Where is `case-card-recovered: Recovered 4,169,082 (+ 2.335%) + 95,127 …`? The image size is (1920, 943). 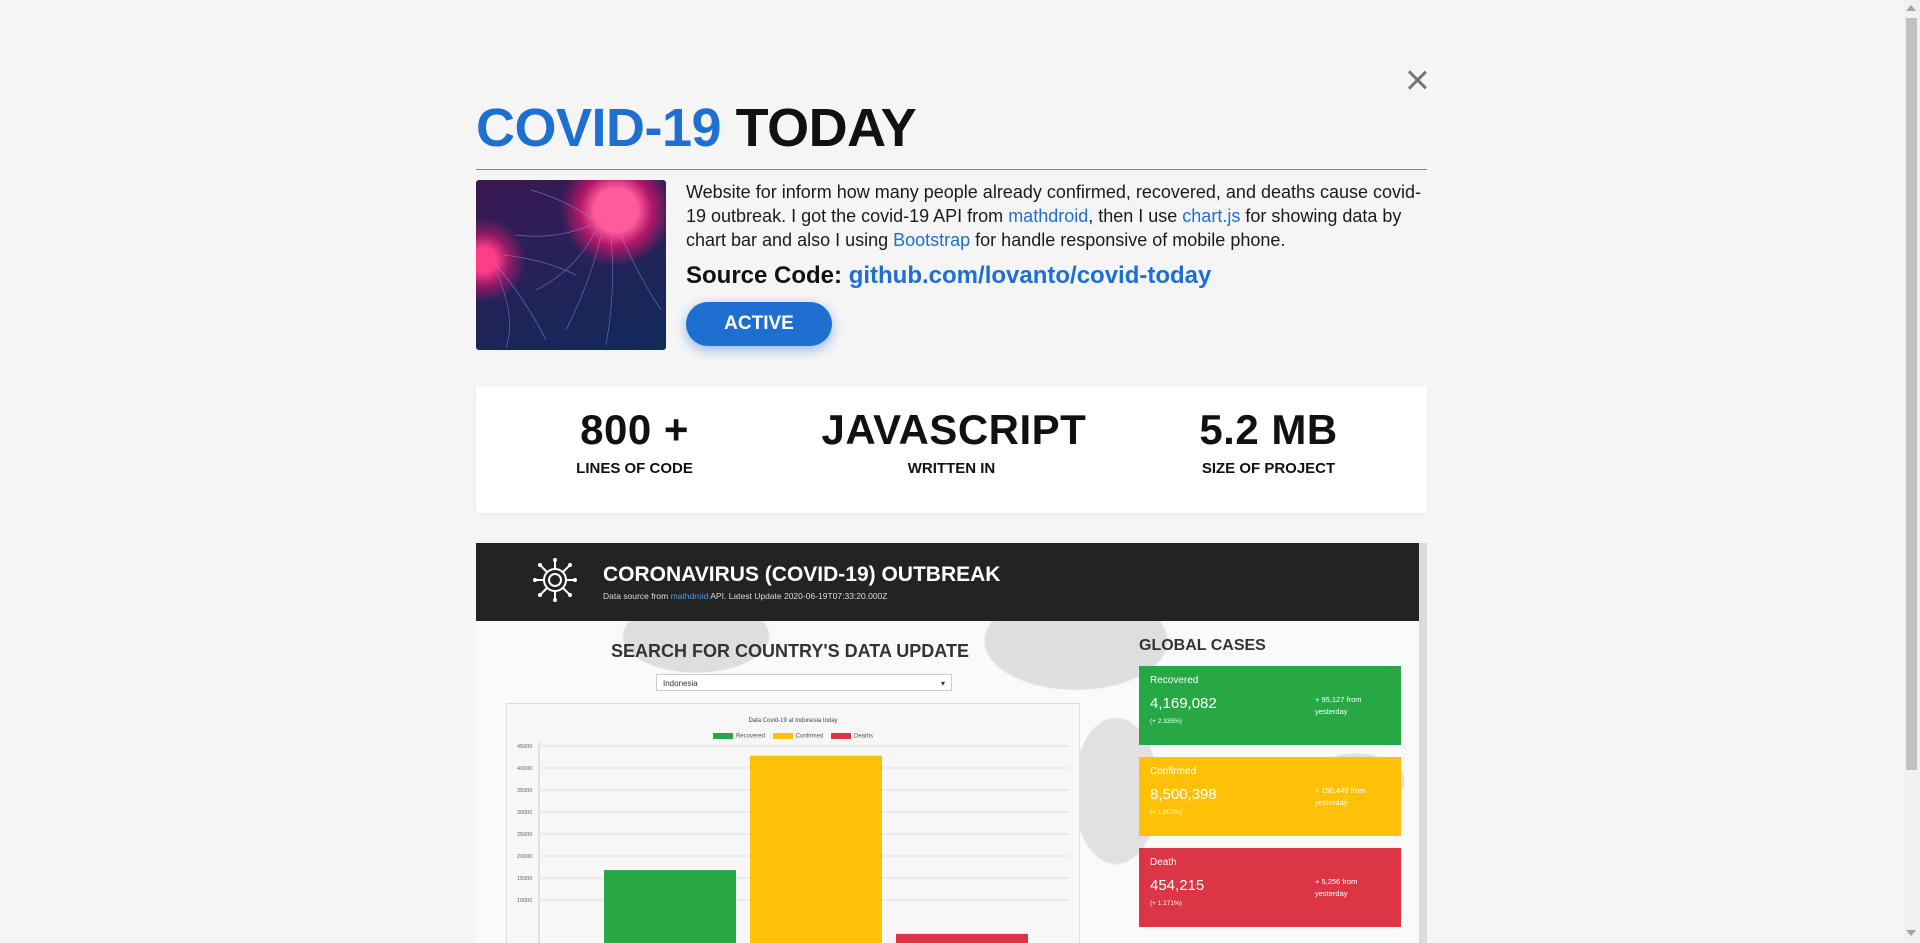 case-card-recovered: Recovered 4,169,082 (+ 2.335%) + 95,127 … is located at coordinates (1270, 705).